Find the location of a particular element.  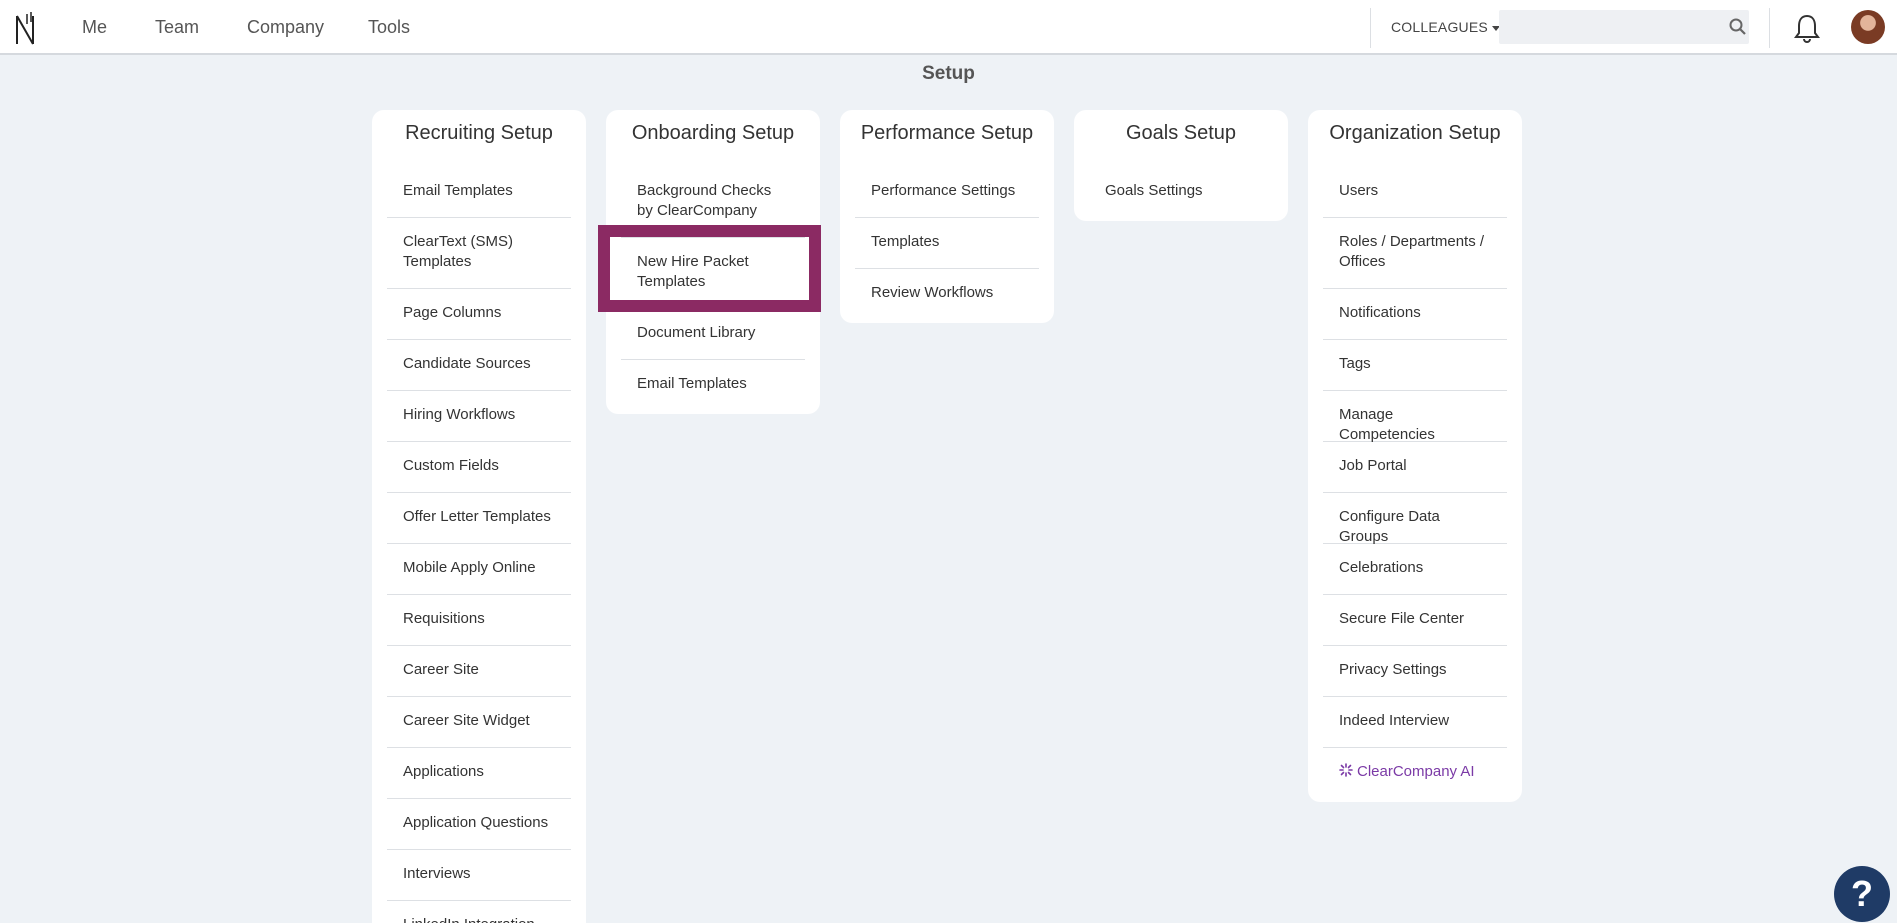

list-item: Indeed Interview is located at coordinates (1415, 722).